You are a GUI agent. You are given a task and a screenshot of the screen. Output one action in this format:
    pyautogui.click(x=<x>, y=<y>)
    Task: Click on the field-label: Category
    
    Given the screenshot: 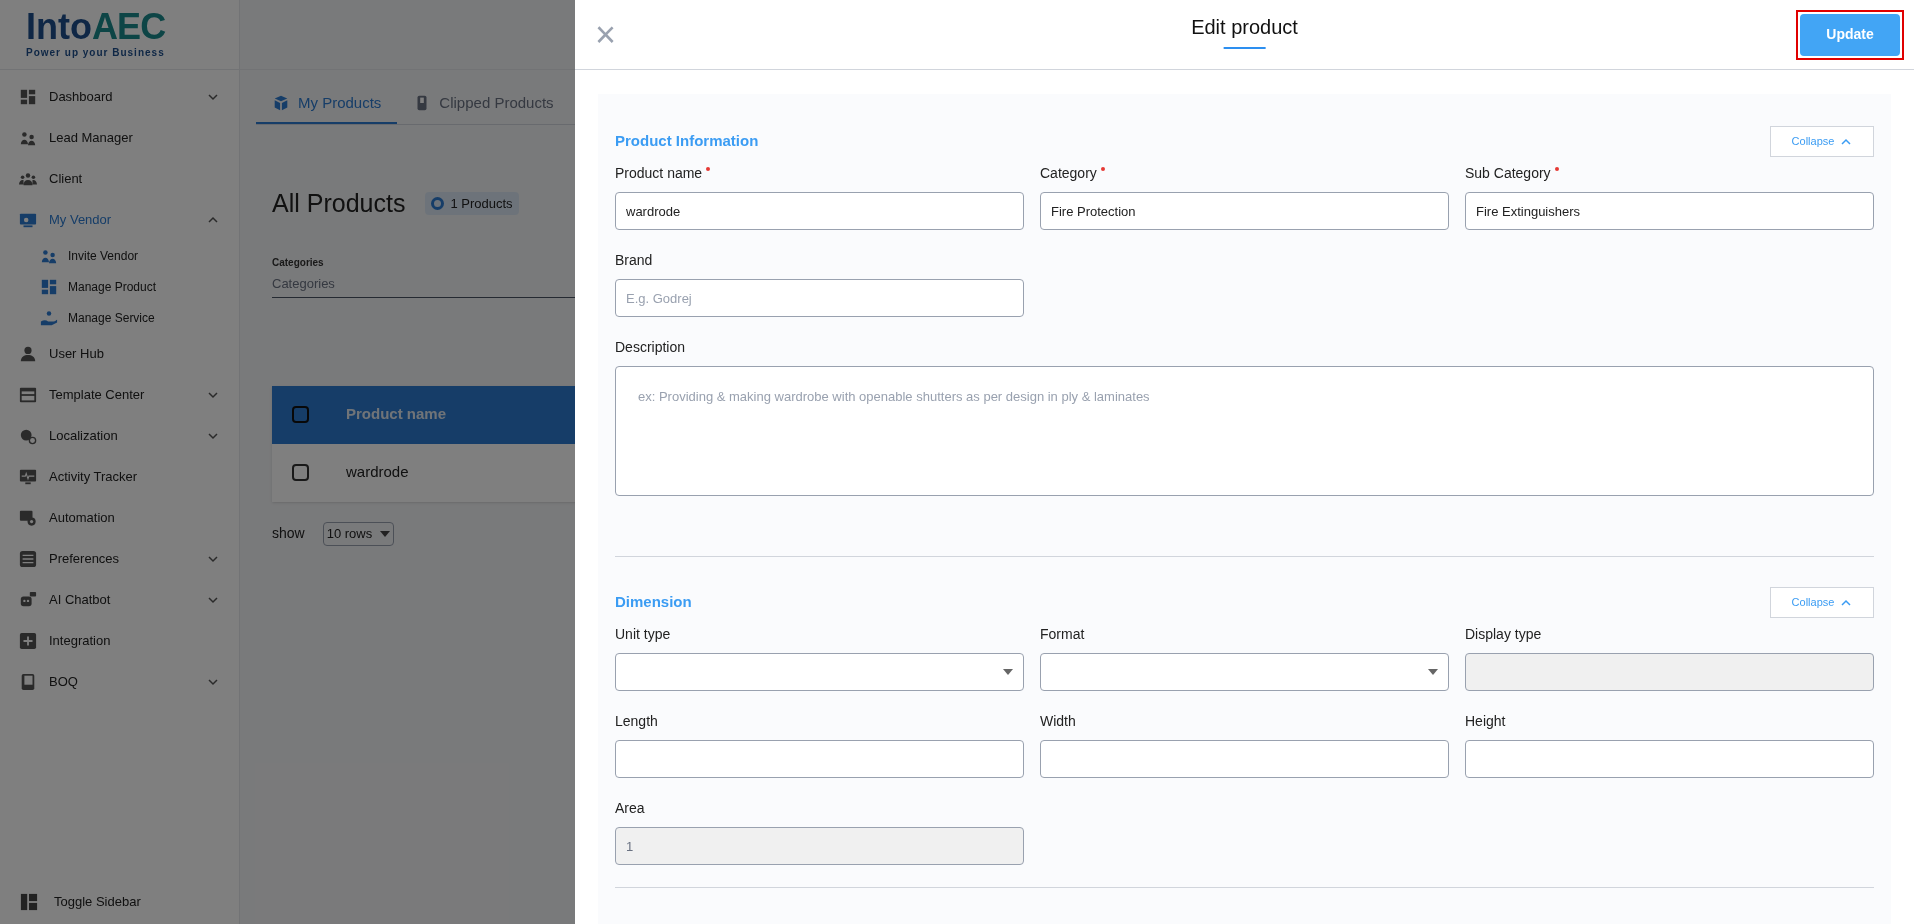 What is the action you would take?
    pyautogui.click(x=1068, y=173)
    